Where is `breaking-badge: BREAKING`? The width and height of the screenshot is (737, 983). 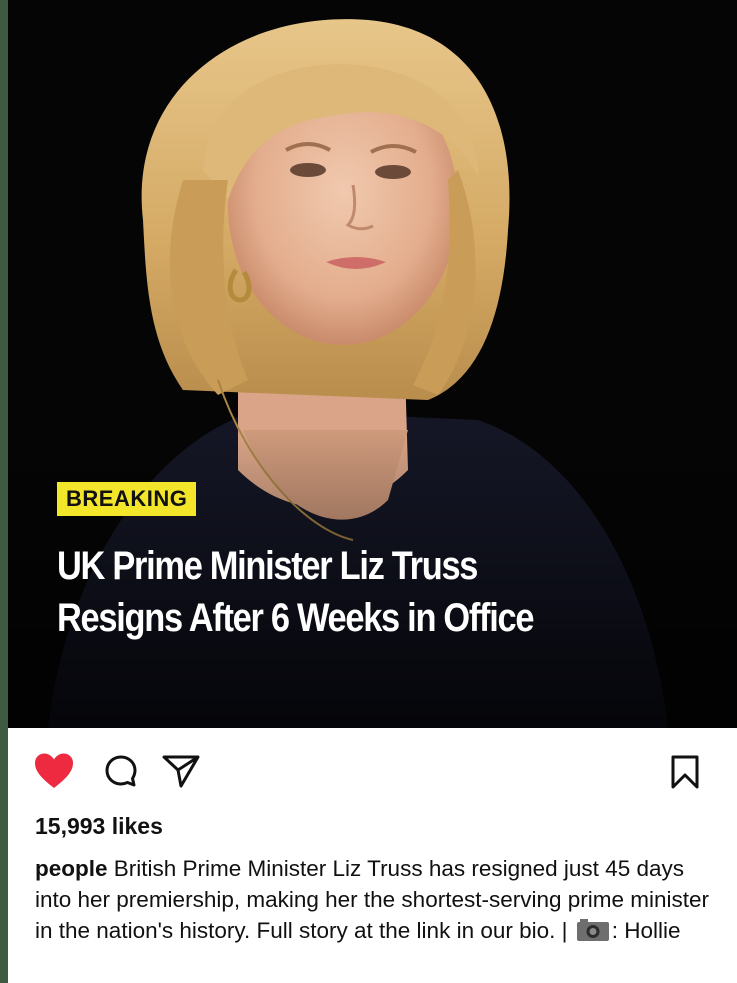 breaking-badge: BREAKING is located at coordinates (127, 499).